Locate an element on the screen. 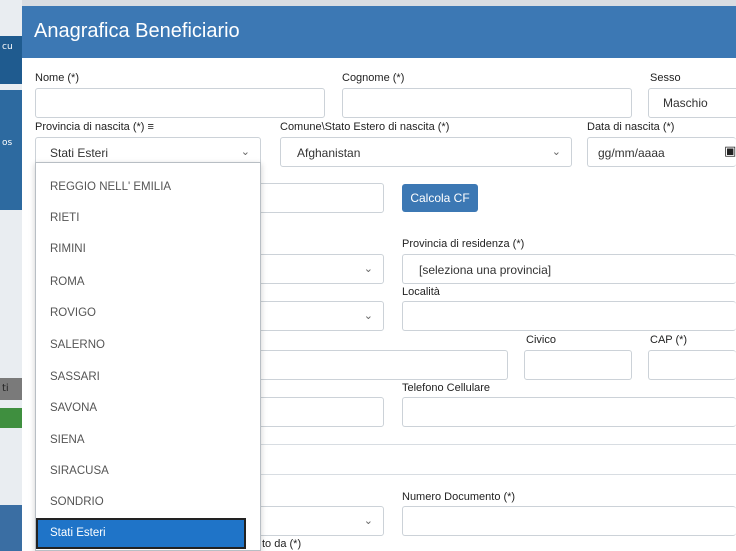 The height and width of the screenshot is (551, 736). civico-label: Civico is located at coordinates (541, 340).